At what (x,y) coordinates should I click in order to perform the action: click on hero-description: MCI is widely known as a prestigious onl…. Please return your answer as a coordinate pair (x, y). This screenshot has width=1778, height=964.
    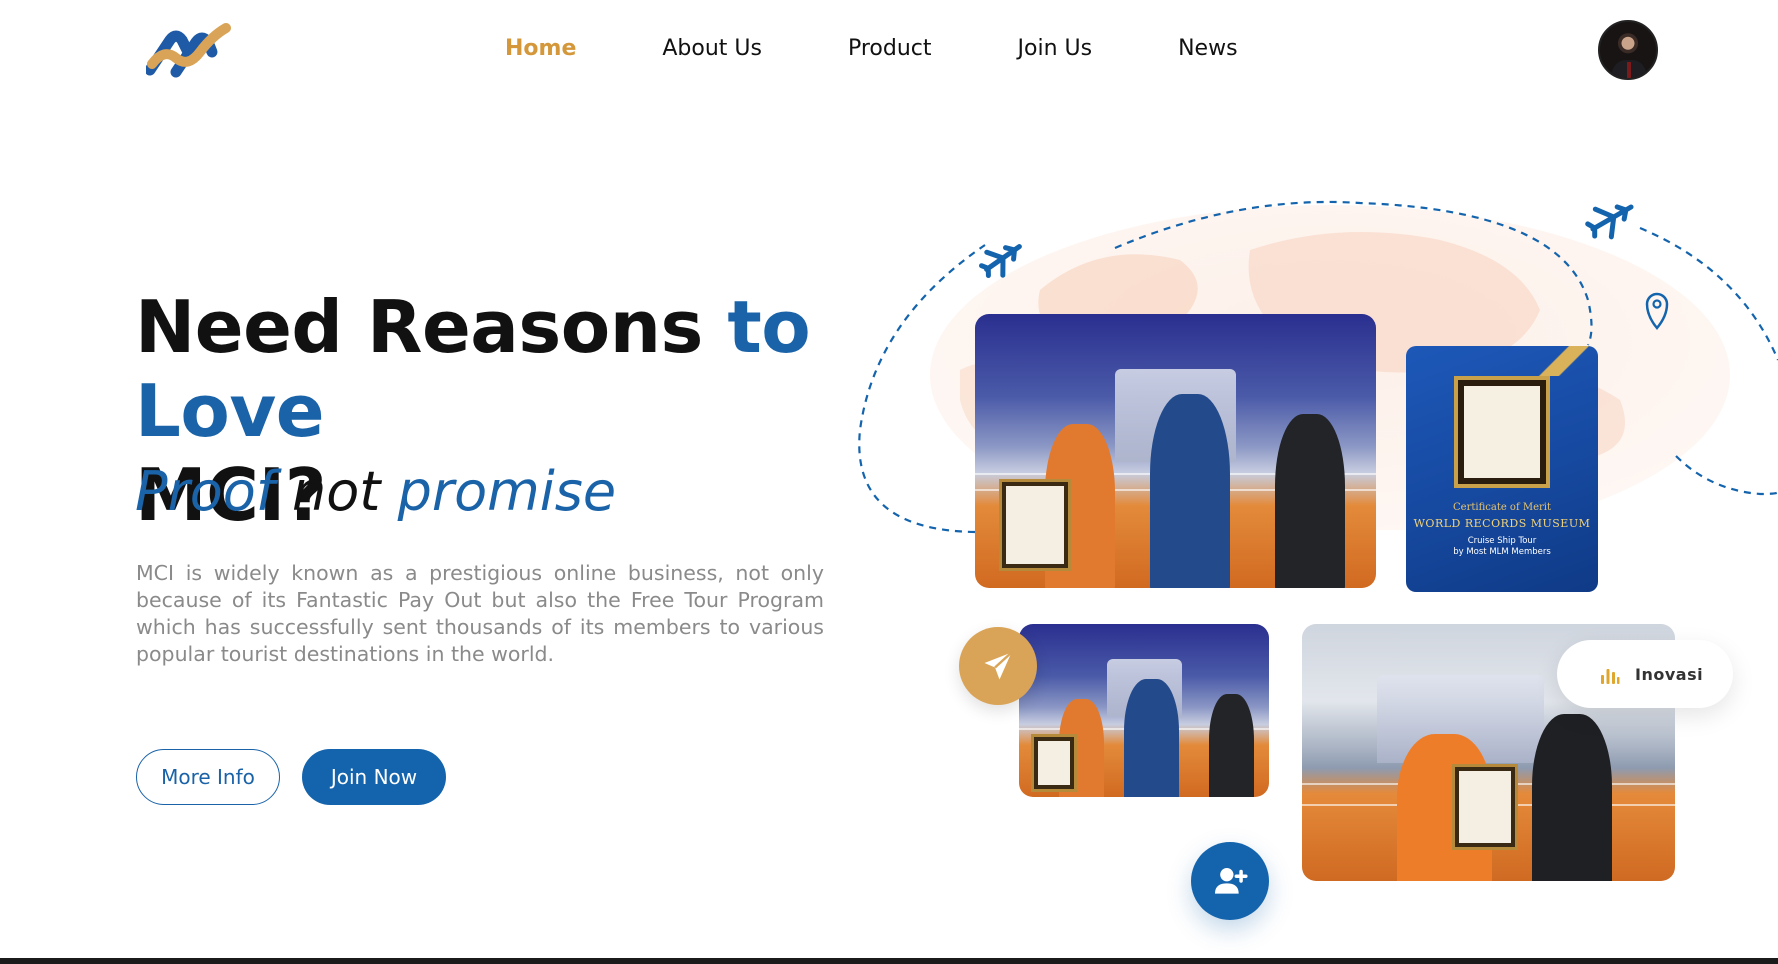
    Looking at the image, I should click on (480, 613).